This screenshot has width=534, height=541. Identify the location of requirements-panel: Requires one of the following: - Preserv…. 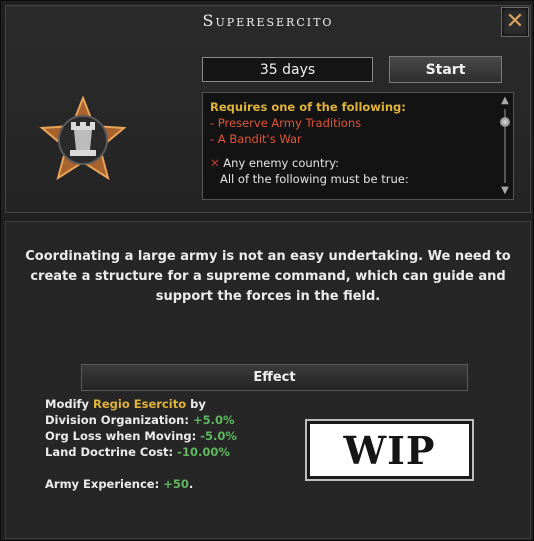
(358, 146).